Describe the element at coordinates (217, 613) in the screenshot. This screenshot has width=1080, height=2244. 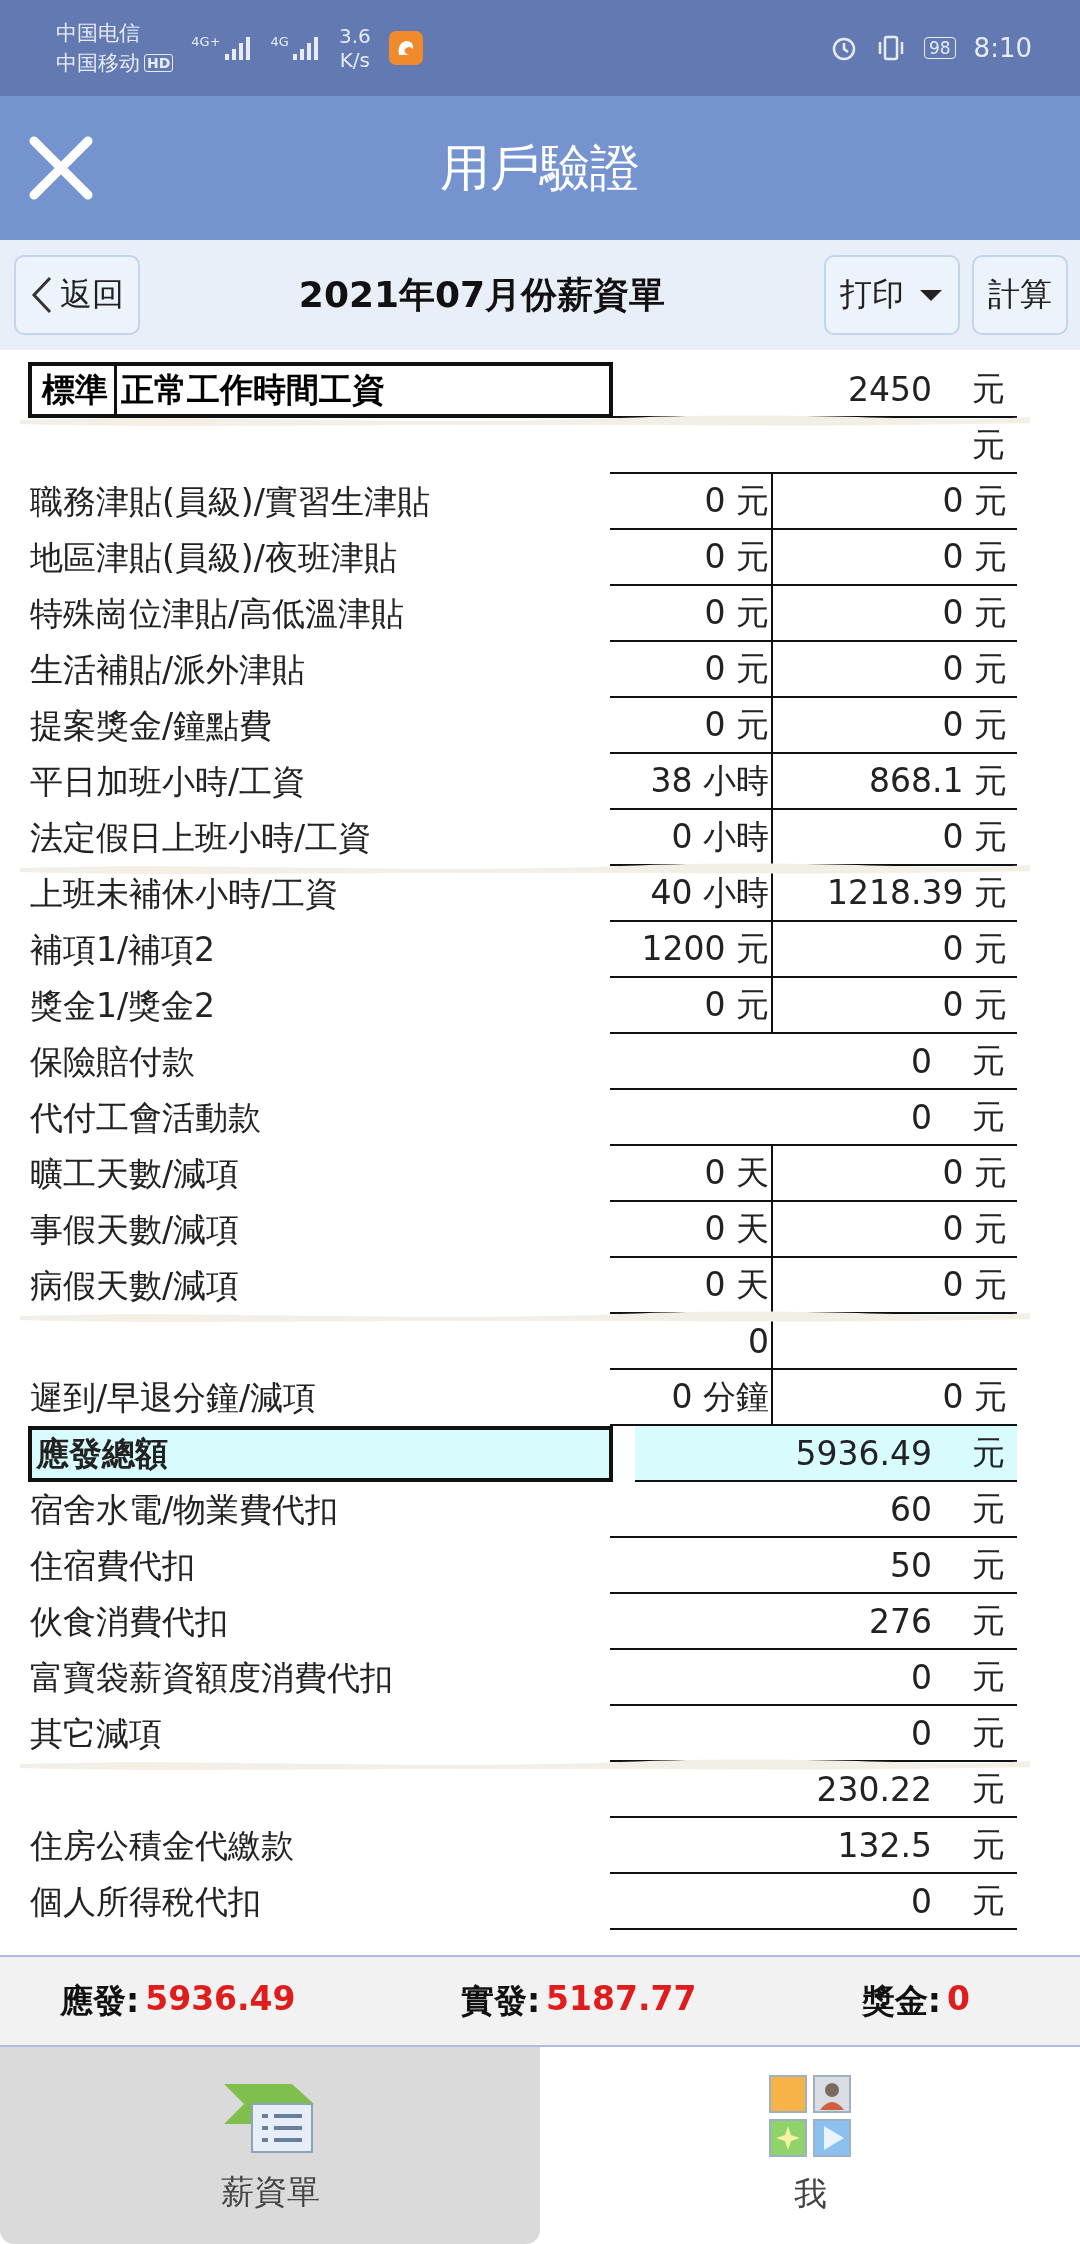
I see `item-label: 特殊崗位津貼/高低溫津貼` at that location.